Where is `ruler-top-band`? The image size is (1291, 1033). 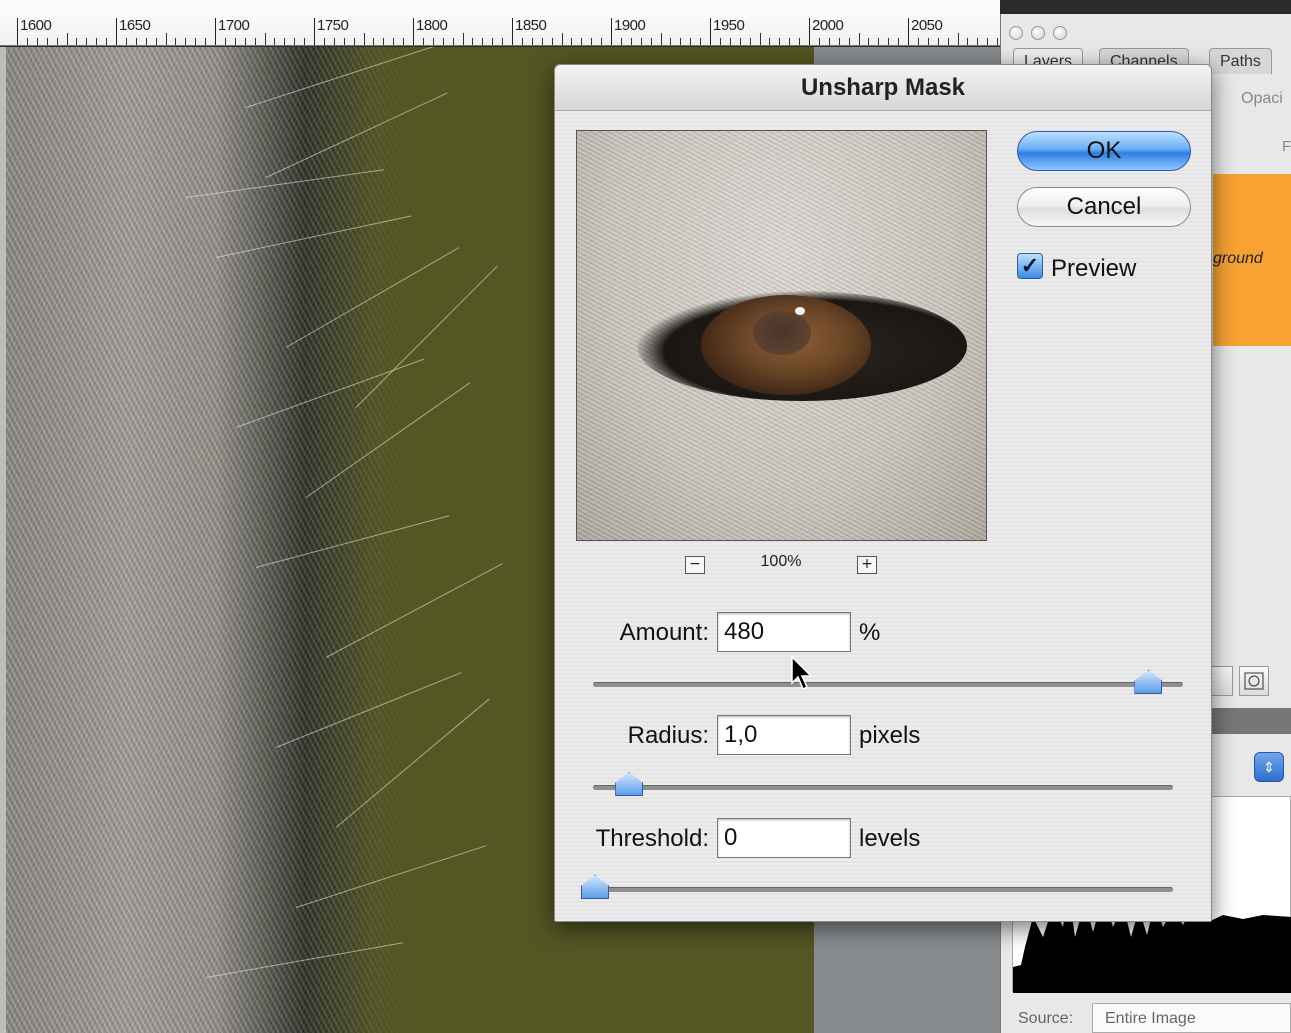
ruler-top-band is located at coordinates (500, 7).